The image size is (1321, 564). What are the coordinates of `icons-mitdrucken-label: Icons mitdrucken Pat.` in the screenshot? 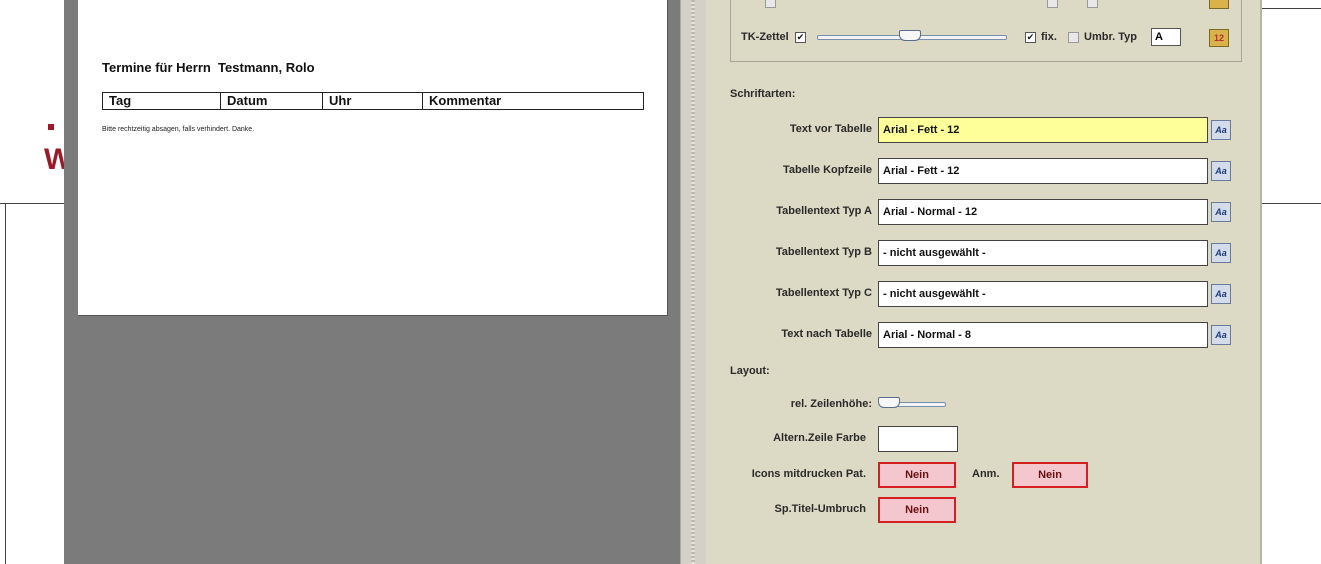 It's located at (808, 474).